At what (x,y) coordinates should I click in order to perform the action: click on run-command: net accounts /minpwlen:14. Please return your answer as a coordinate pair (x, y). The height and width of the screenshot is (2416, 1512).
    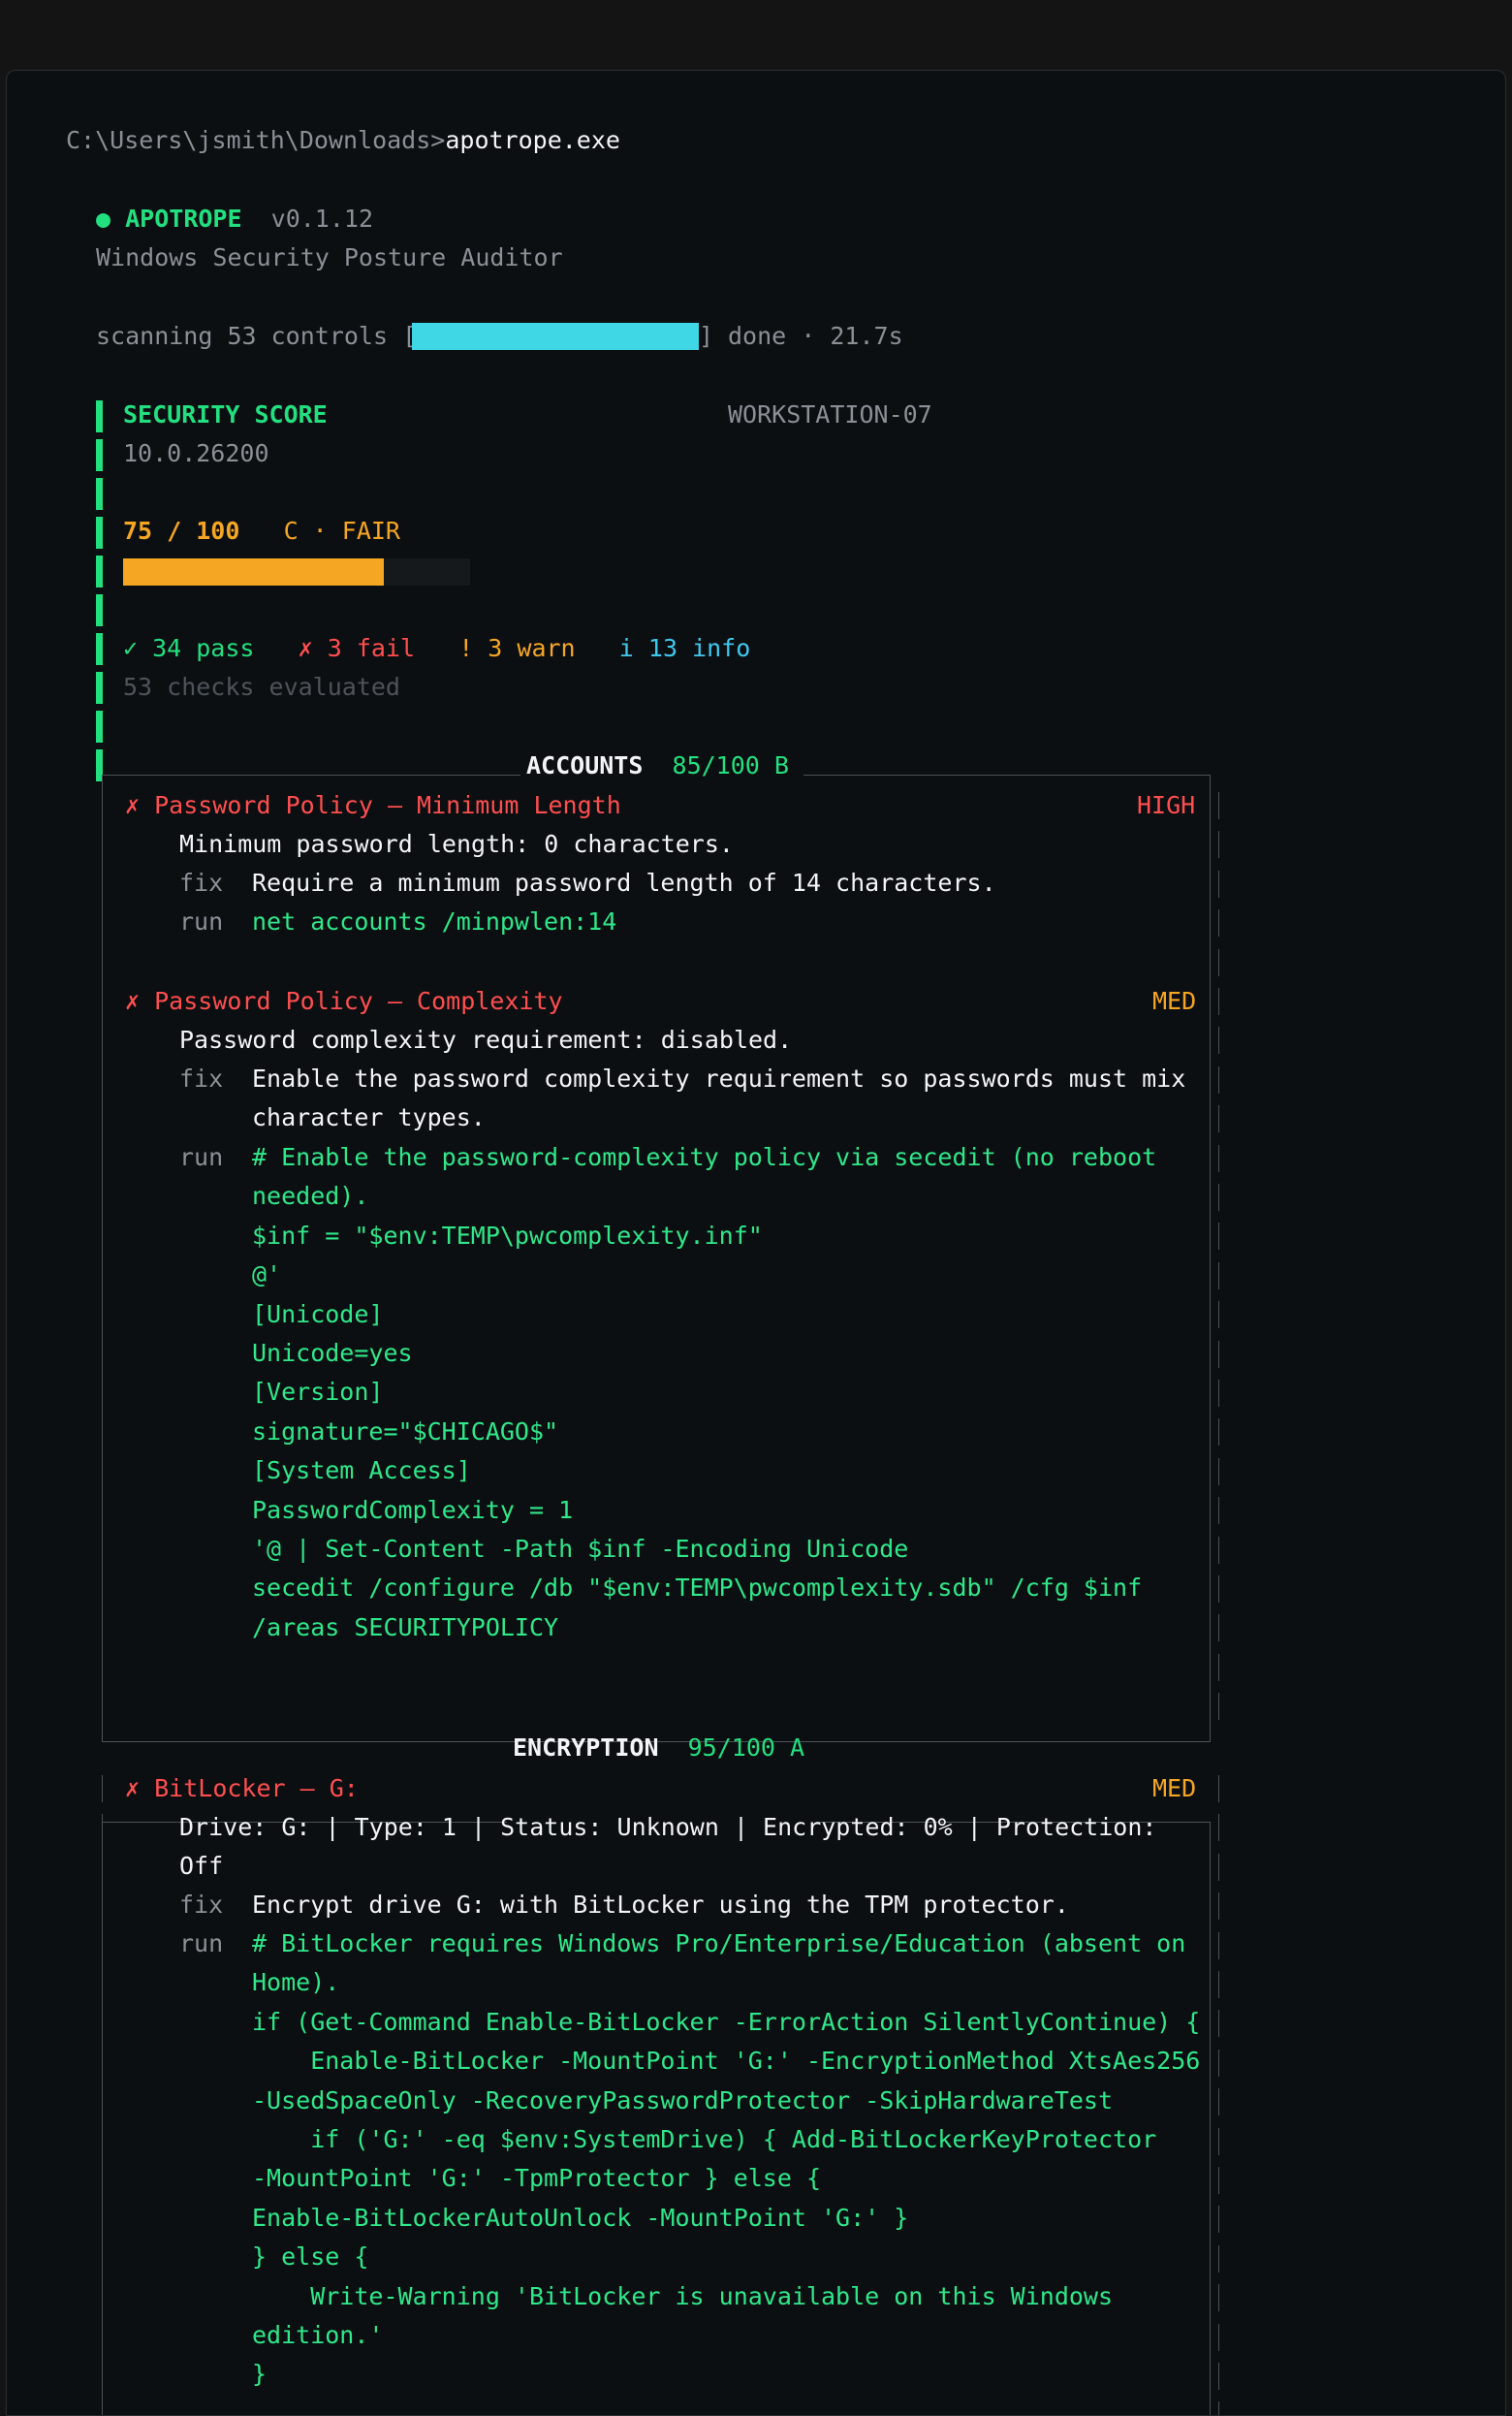
    Looking at the image, I should click on (434, 922).